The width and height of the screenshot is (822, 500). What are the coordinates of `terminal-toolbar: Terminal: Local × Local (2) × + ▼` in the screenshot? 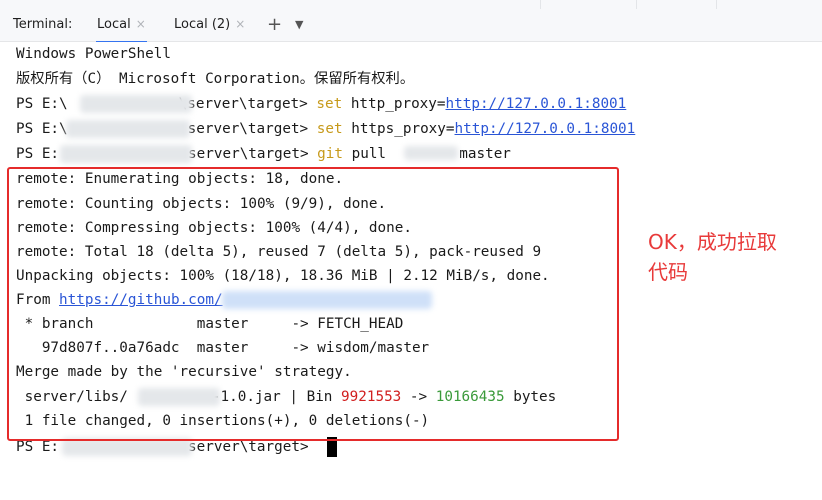 It's located at (411, 26).